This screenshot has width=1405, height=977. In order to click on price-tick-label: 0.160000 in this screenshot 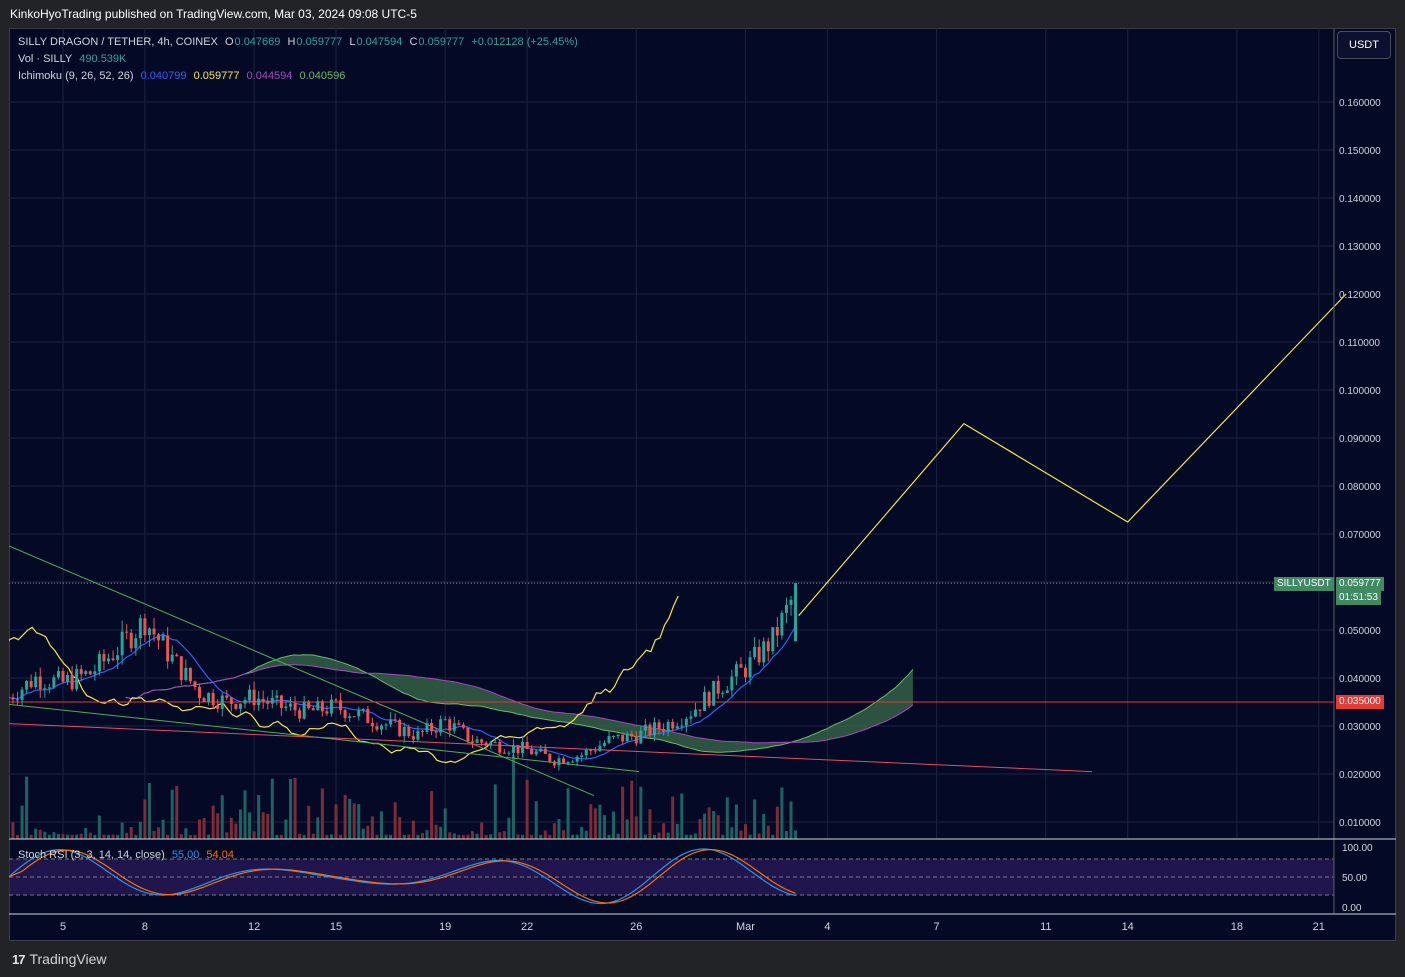, I will do `click(1360, 103)`.